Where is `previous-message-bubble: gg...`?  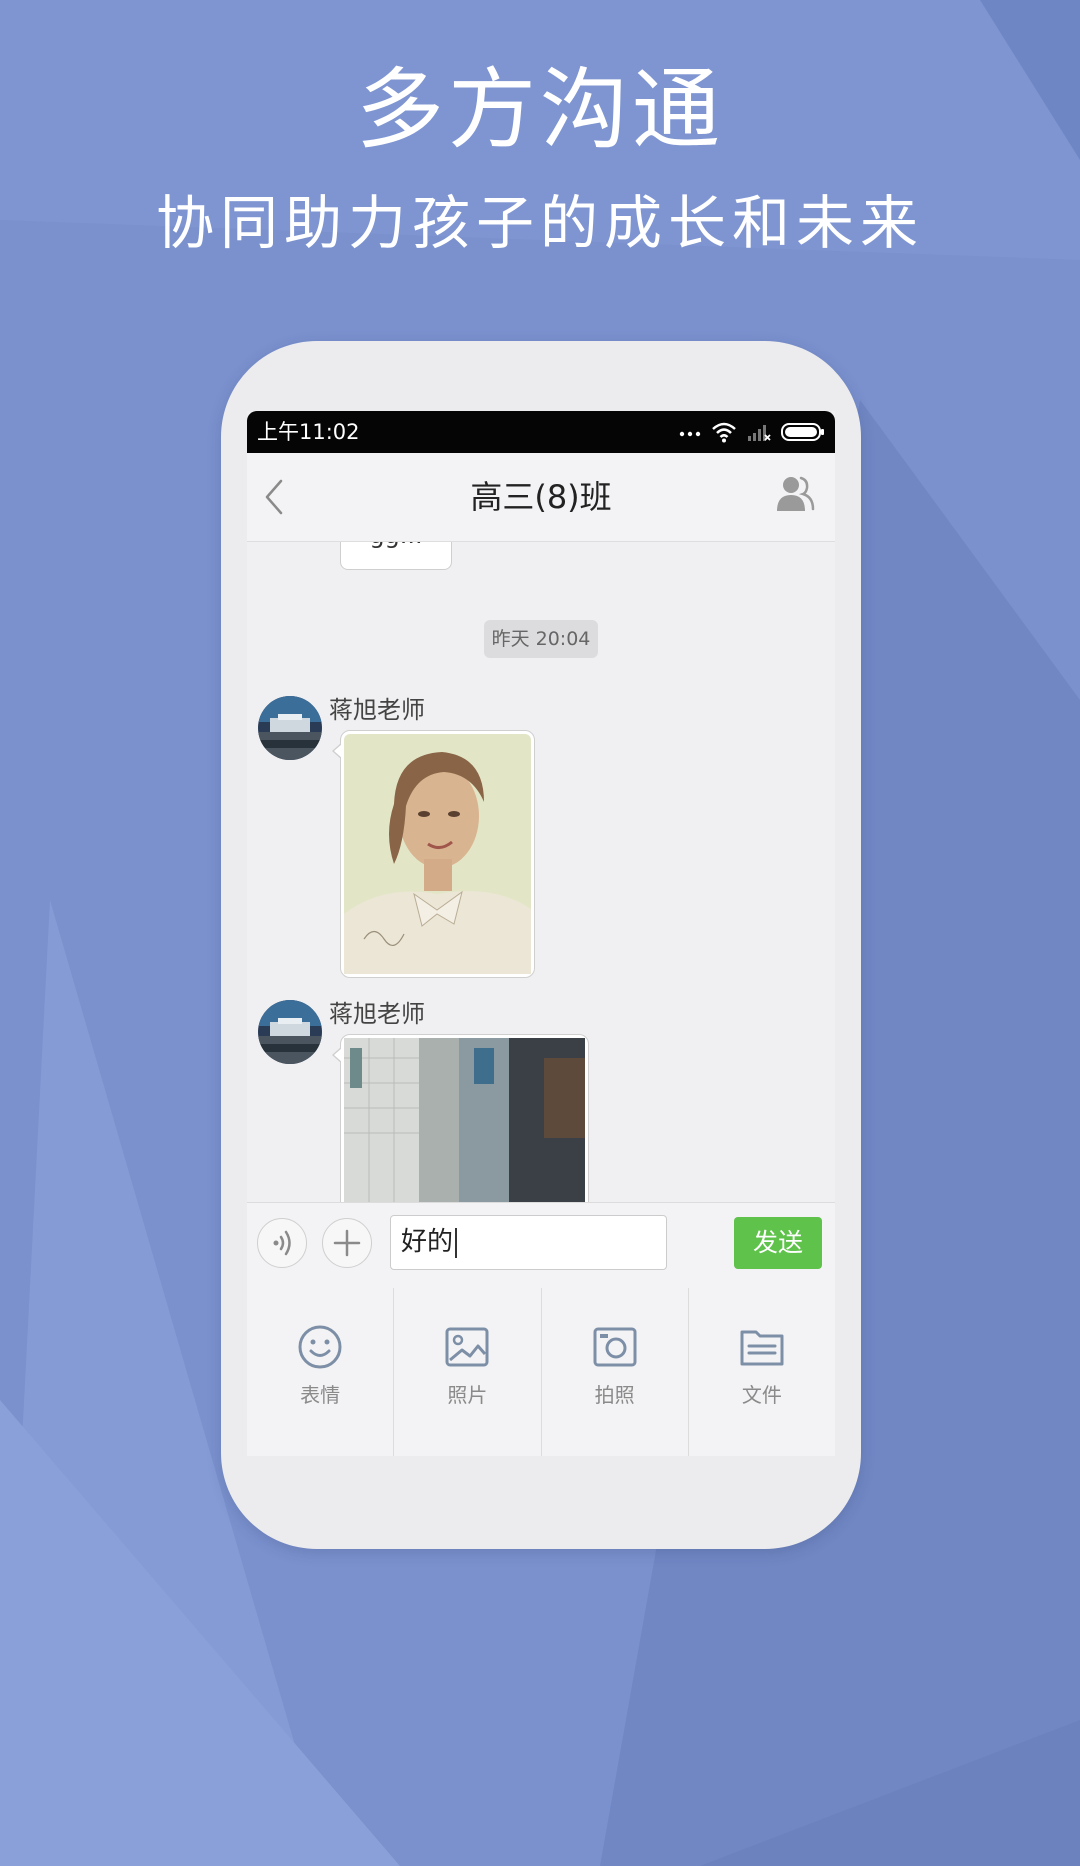
previous-message-bubble: gg... is located at coordinates (396, 556).